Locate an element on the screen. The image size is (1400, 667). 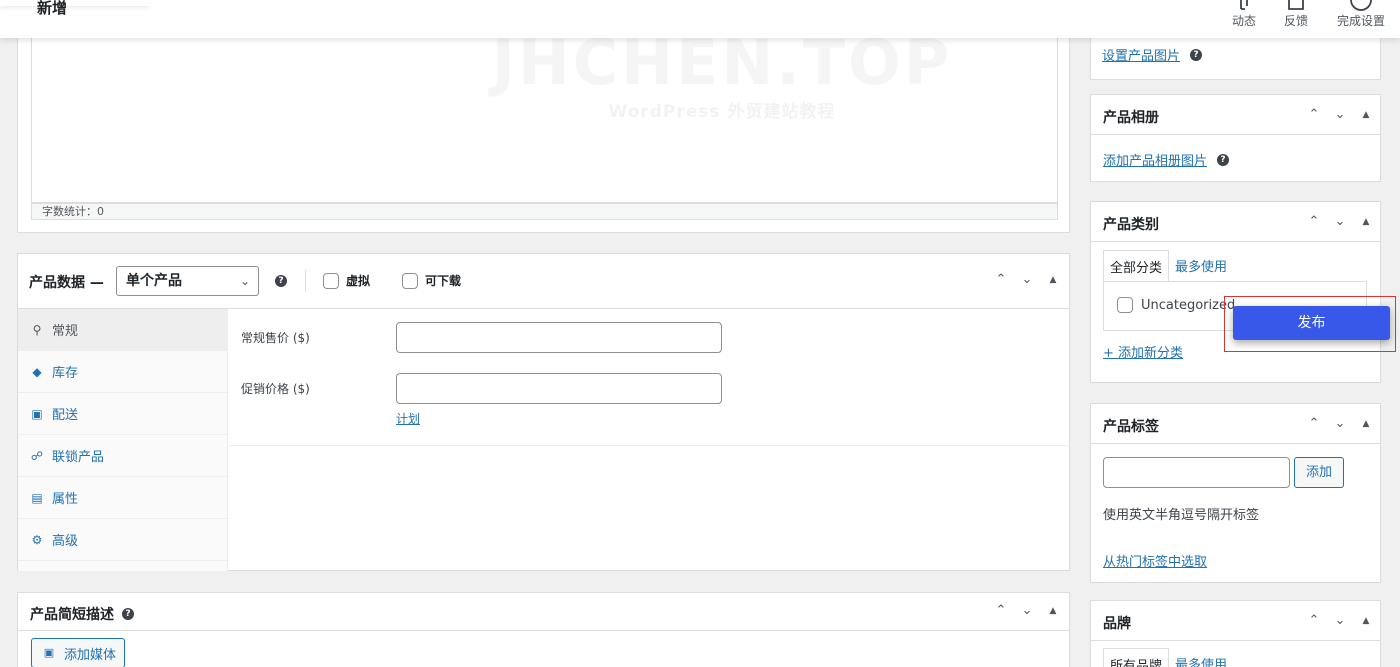
chevron-down-icon: ⌄ is located at coordinates (244, 281).